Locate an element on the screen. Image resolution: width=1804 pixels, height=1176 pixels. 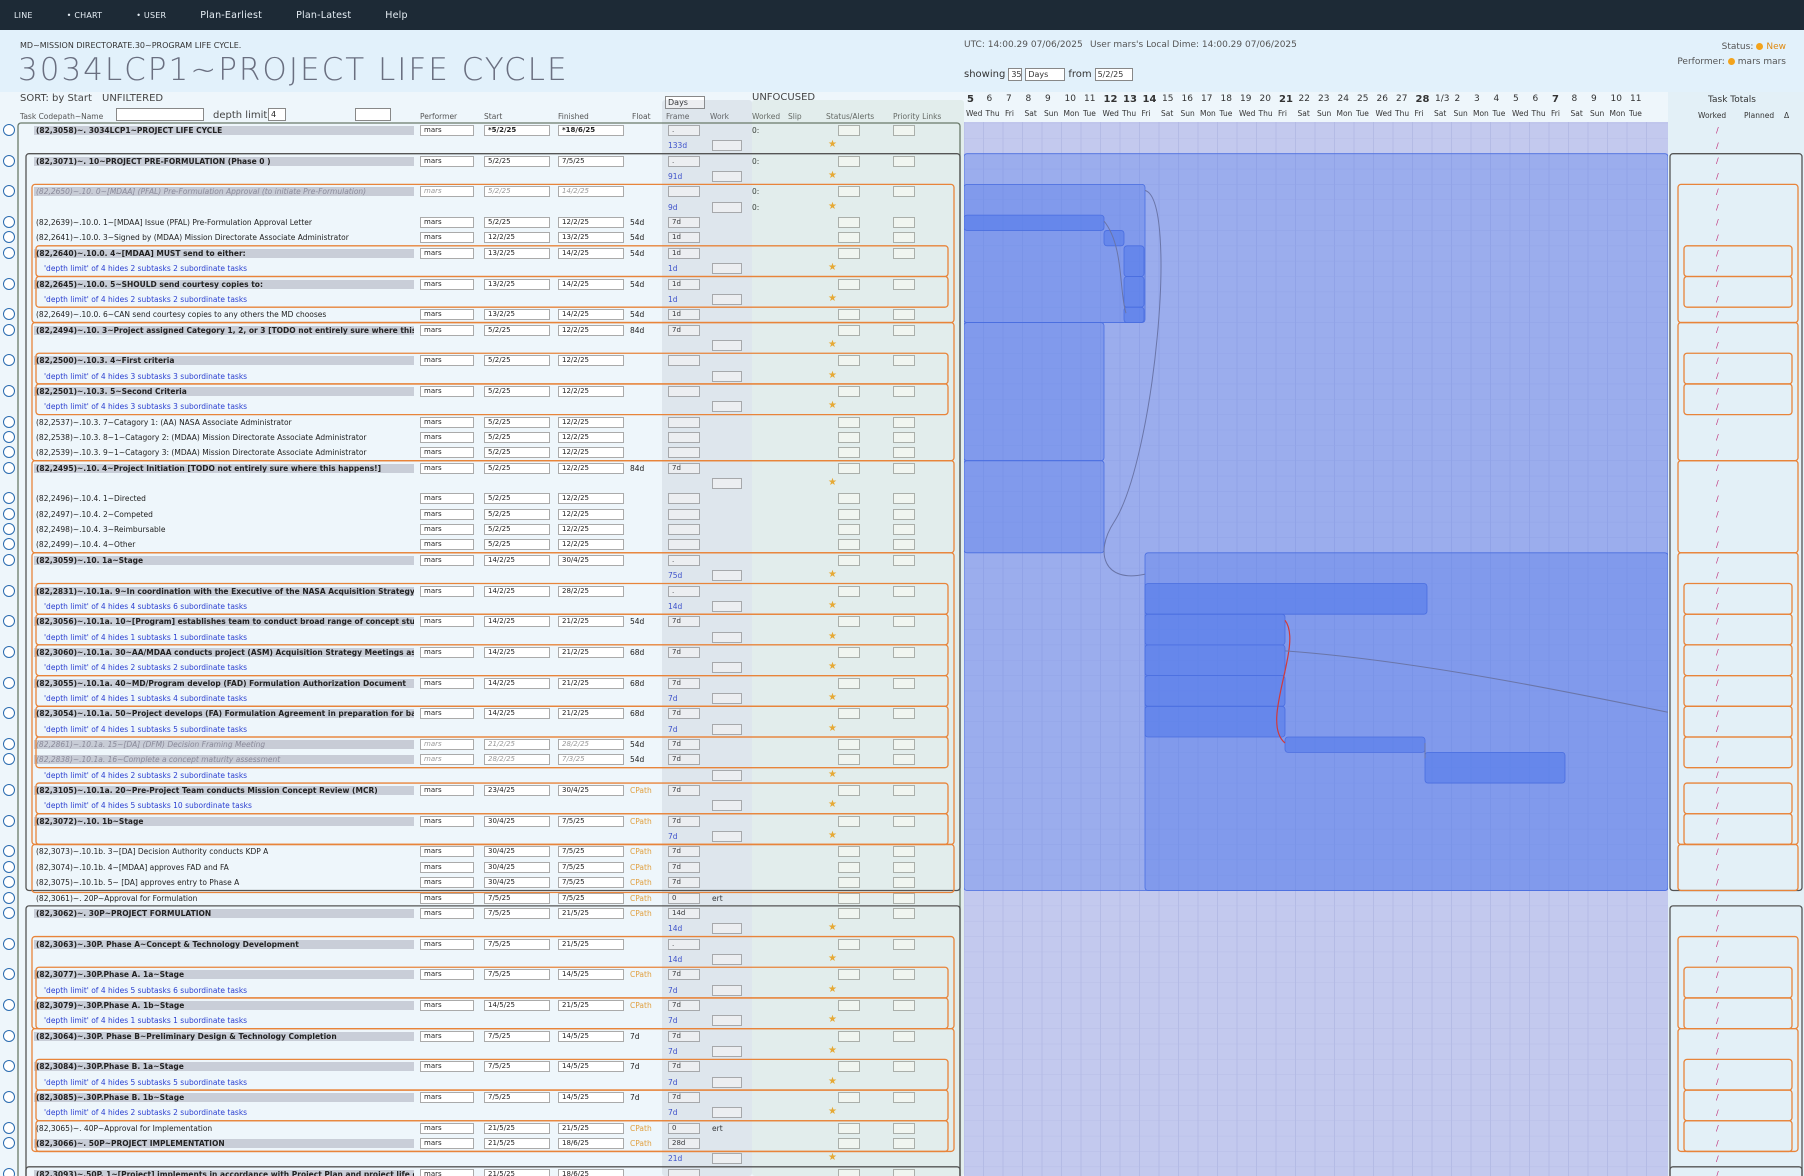
frame-field: 1d is located at coordinates (684, 238).